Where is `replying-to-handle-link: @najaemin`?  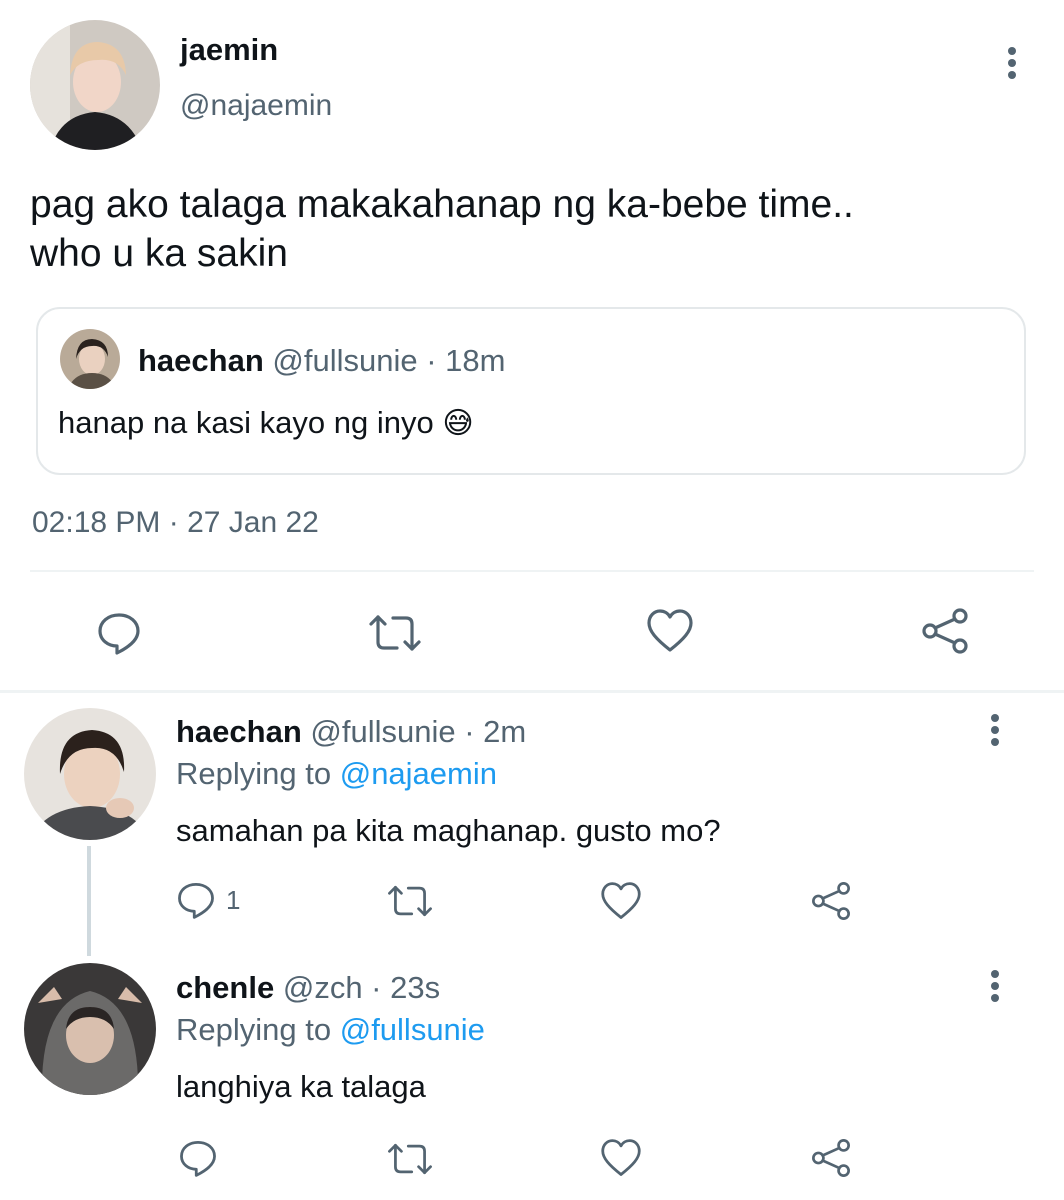 replying-to-handle-link: @najaemin is located at coordinates (418, 773).